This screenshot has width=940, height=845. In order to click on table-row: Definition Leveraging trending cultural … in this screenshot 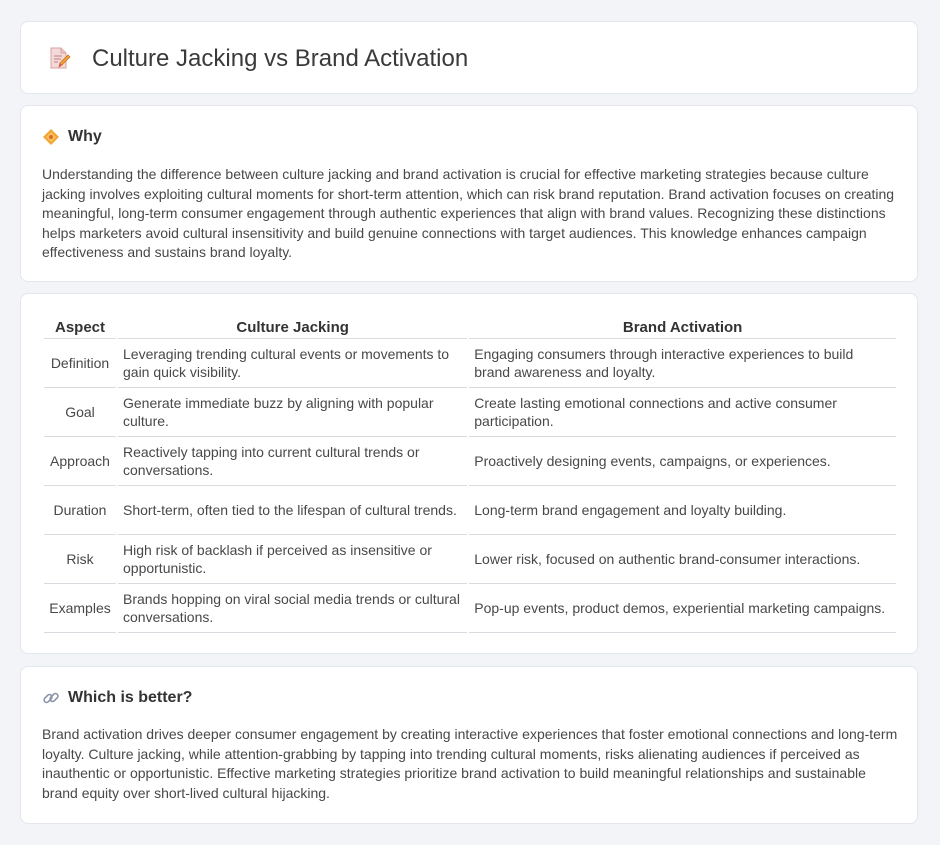, I will do `click(470, 363)`.